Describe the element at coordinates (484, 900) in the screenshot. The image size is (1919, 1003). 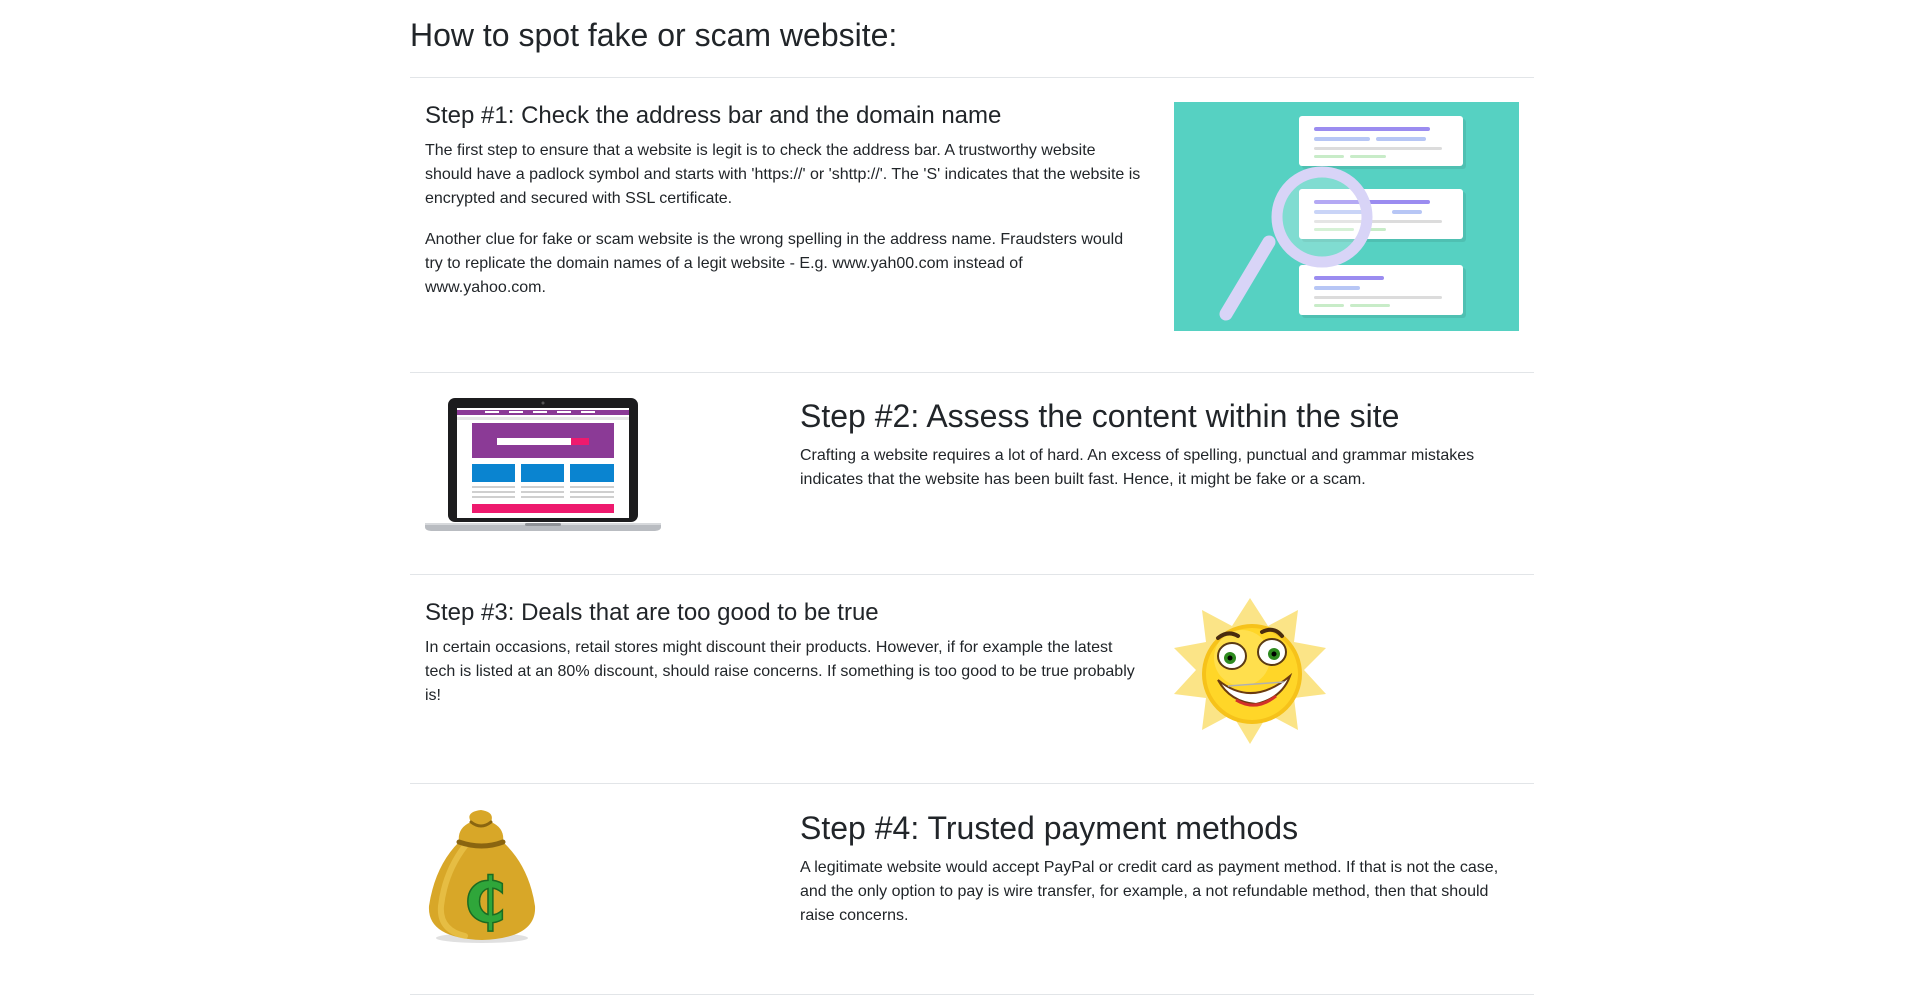
I see `money-bag-symbol: ₵` at that location.